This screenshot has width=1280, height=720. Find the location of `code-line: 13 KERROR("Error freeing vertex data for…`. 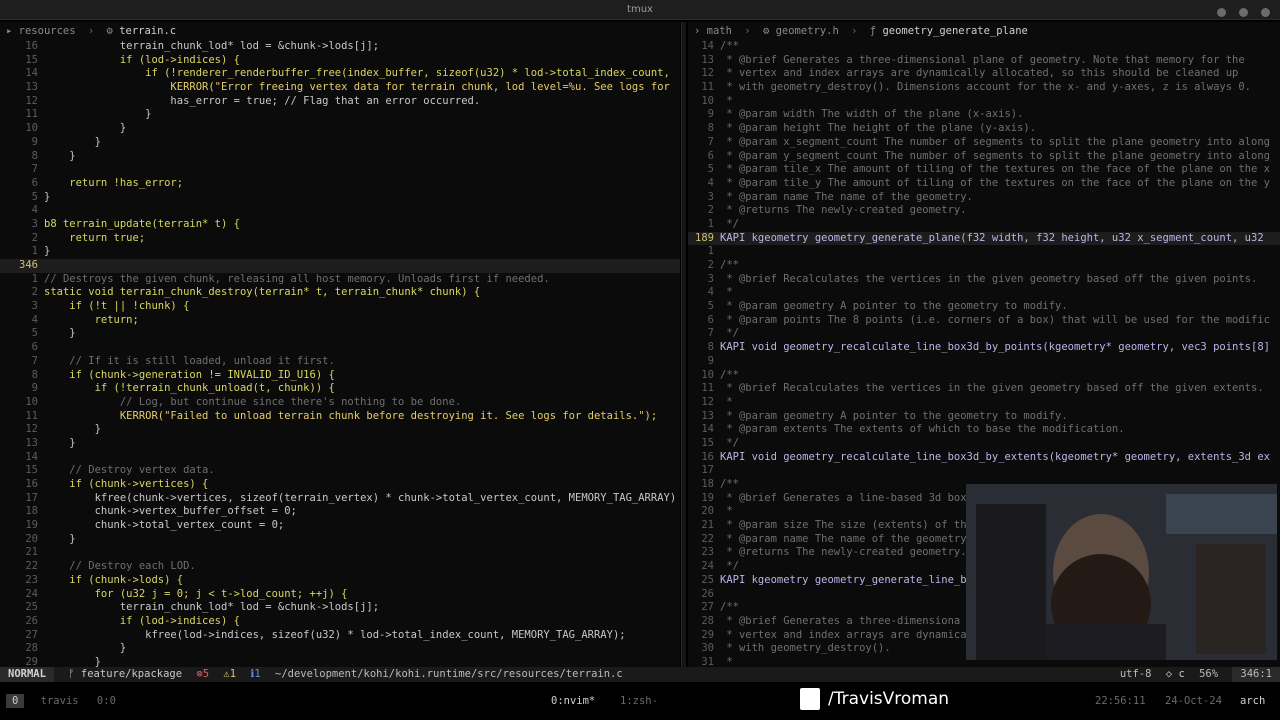

code-line: 13 KERROR("Error freeing vertex data for… is located at coordinates (340, 88).